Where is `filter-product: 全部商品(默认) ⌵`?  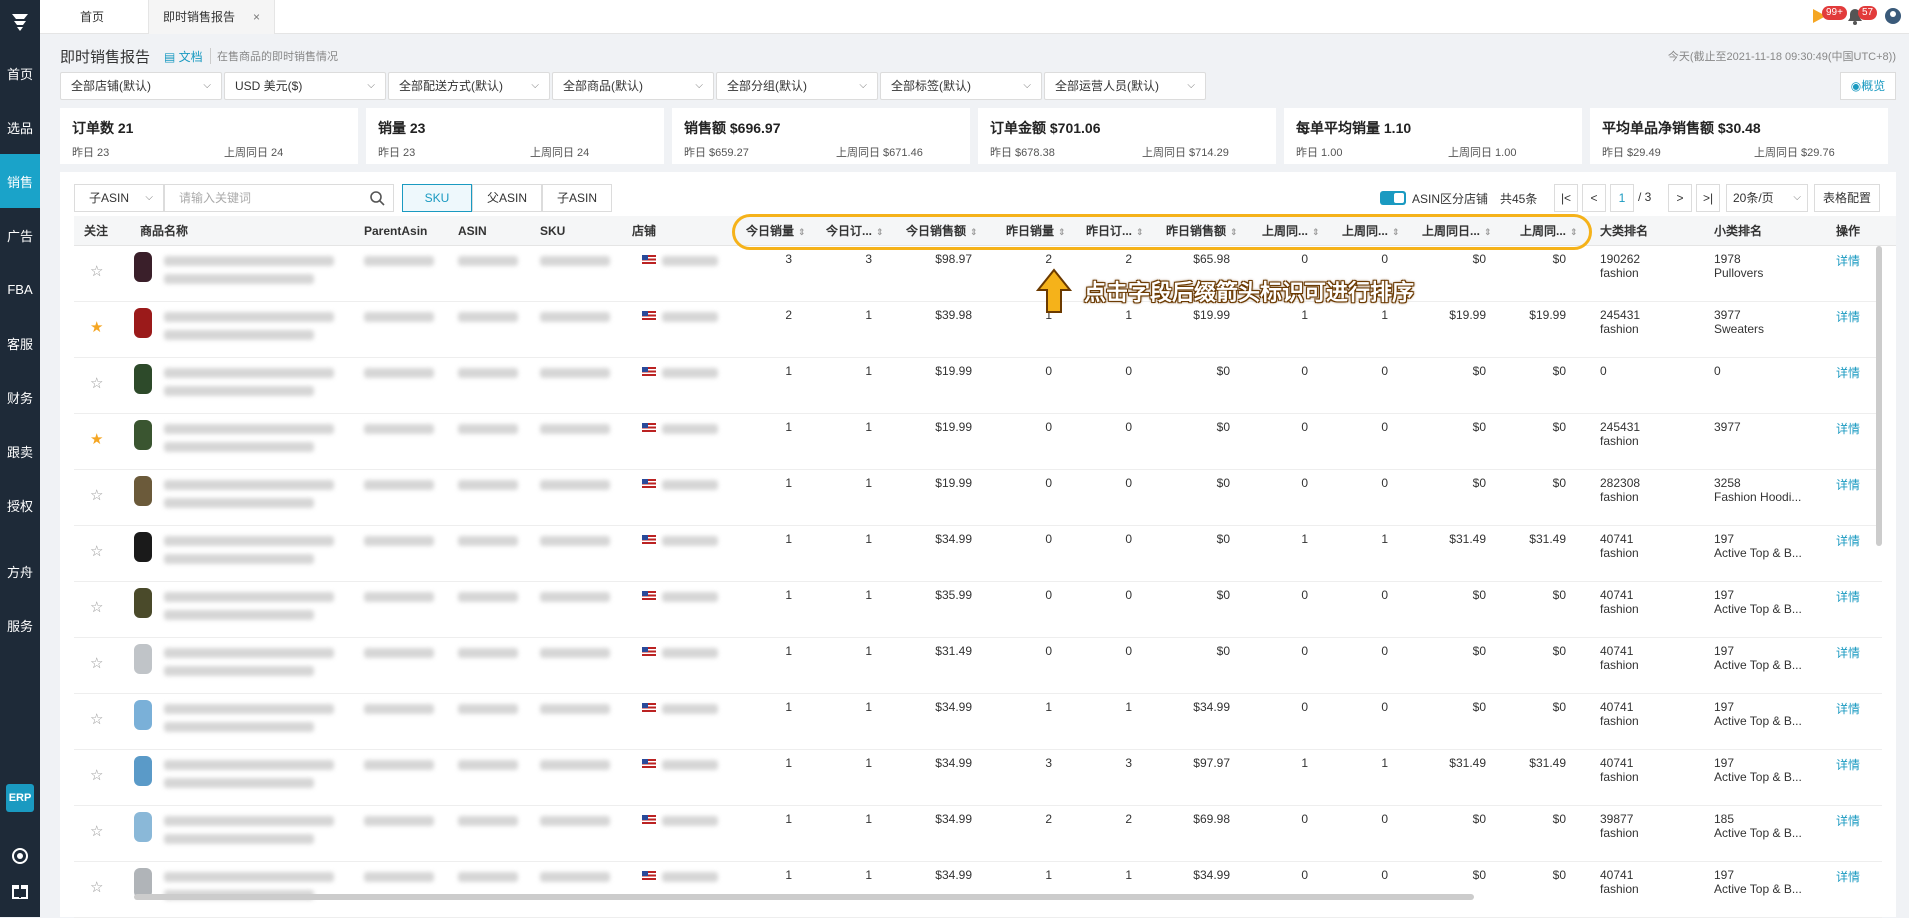
filter-product: 全部商品(默认) ⌵ is located at coordinates (633, 86).